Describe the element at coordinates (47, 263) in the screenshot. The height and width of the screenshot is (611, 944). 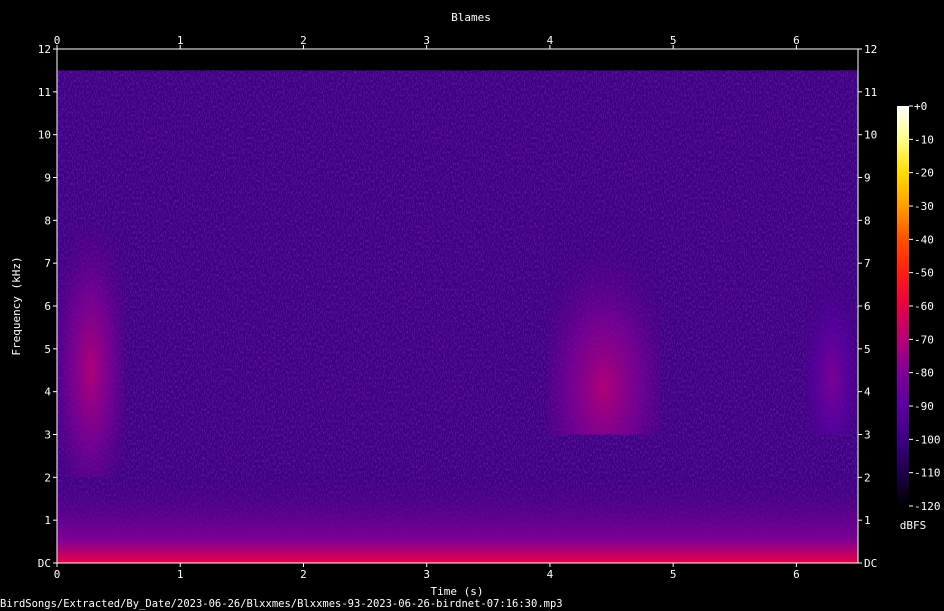
I see `y-tick-label: 7` at that location.